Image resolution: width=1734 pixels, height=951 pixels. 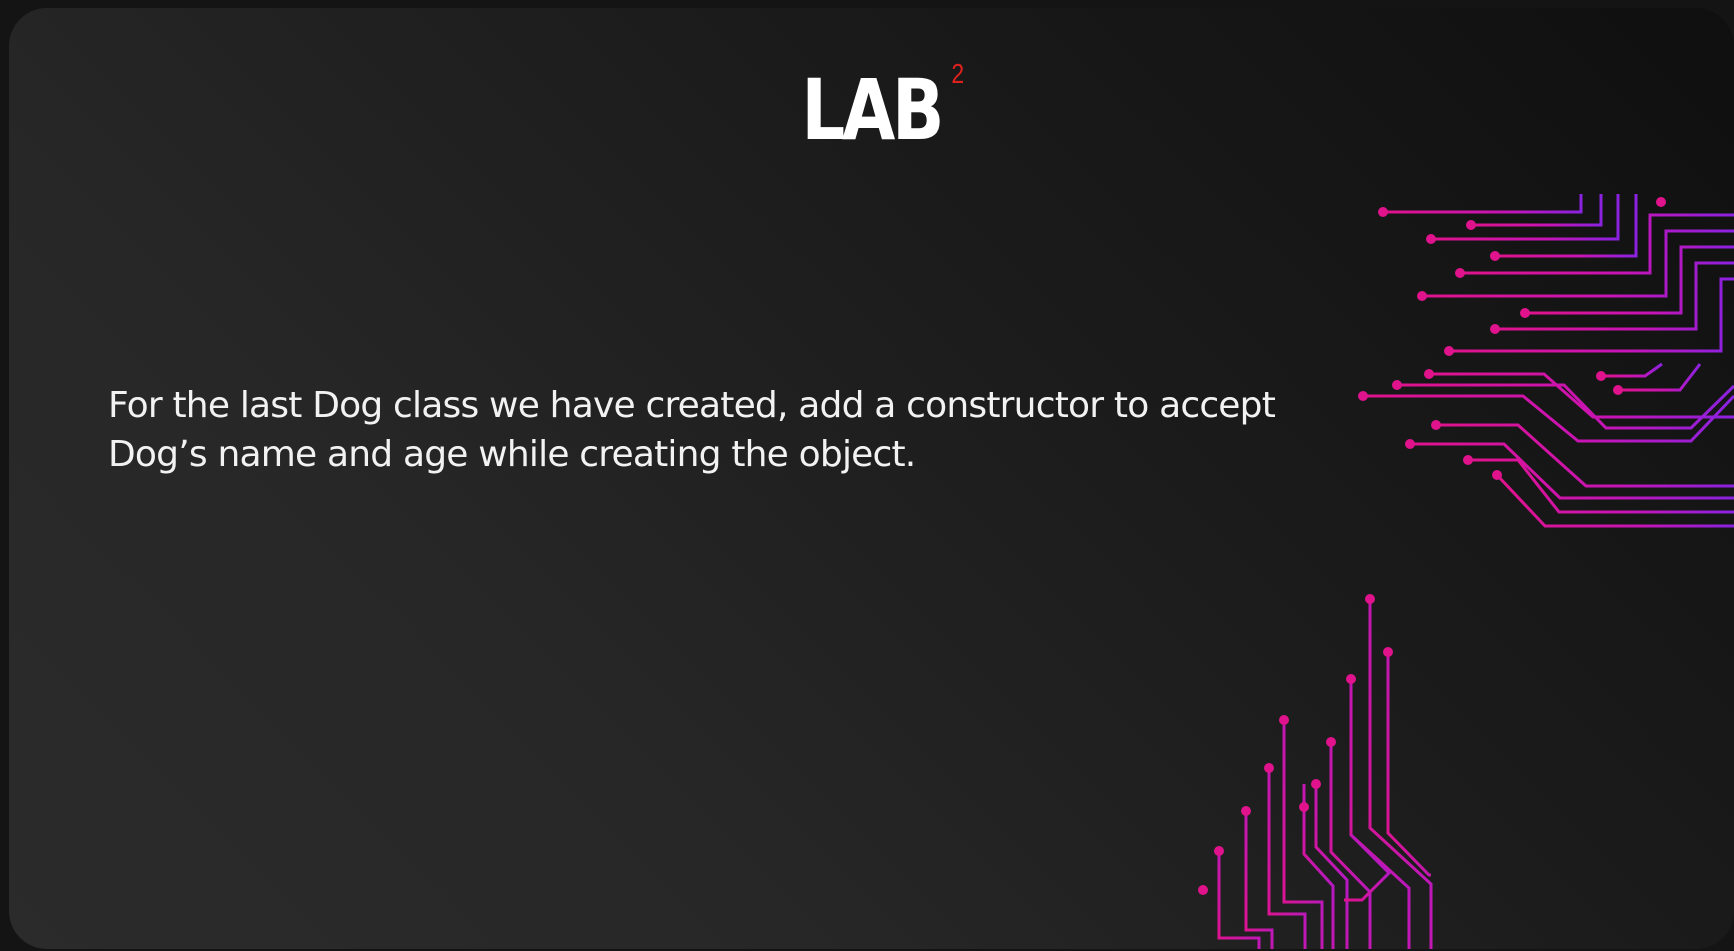 I want to click on slide-title: LAB 2, so click(x=883, y=106).